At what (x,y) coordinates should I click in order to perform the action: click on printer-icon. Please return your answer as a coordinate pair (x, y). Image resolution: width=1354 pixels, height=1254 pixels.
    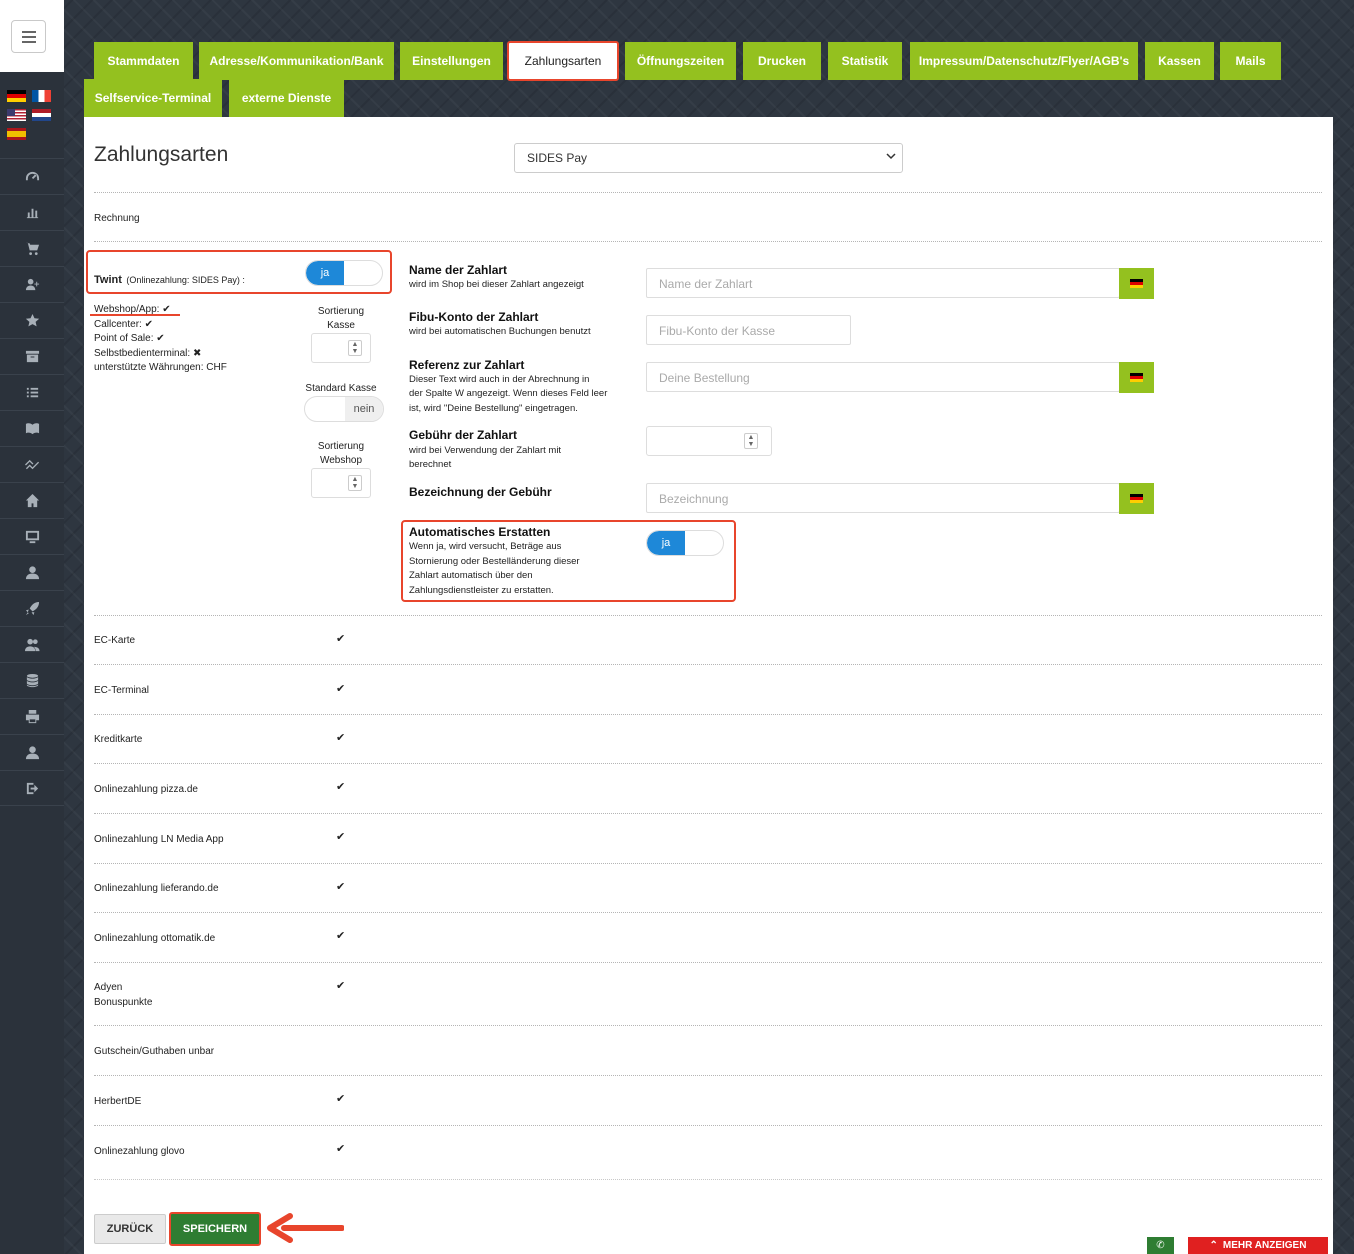
    Looking at the image, I should click on (32, 716).